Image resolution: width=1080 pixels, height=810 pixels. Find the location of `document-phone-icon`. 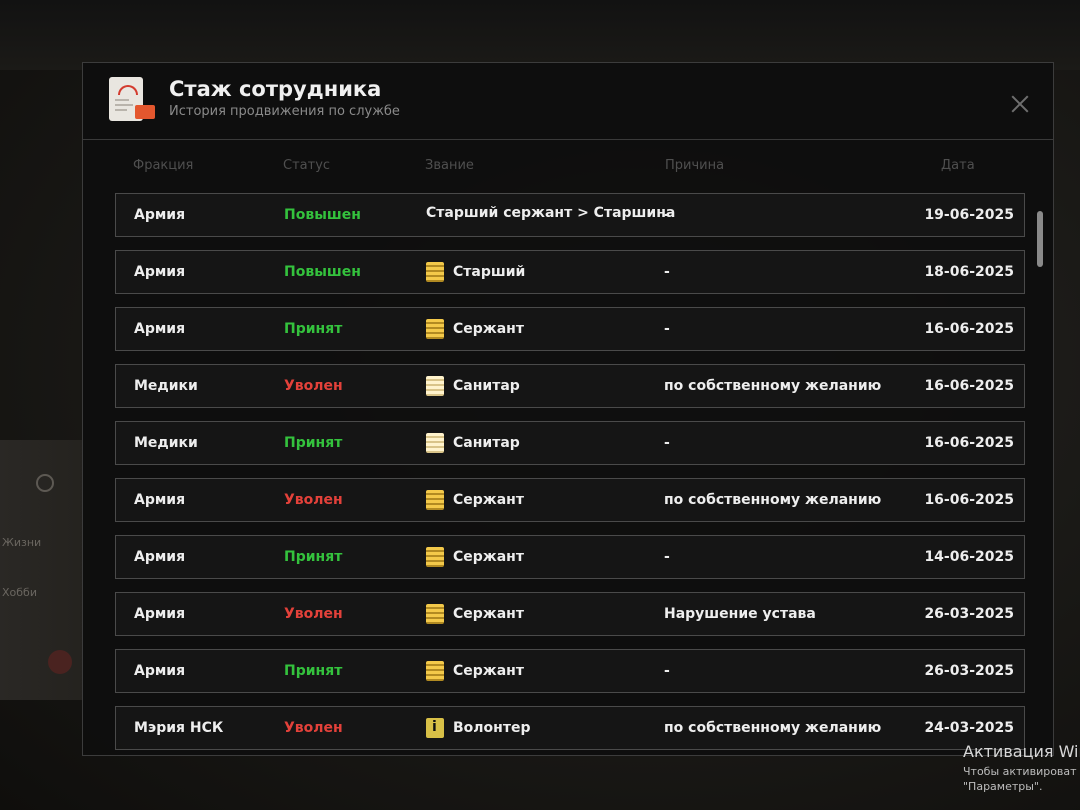

document-phone-icon is located at coordinates (132, 99).